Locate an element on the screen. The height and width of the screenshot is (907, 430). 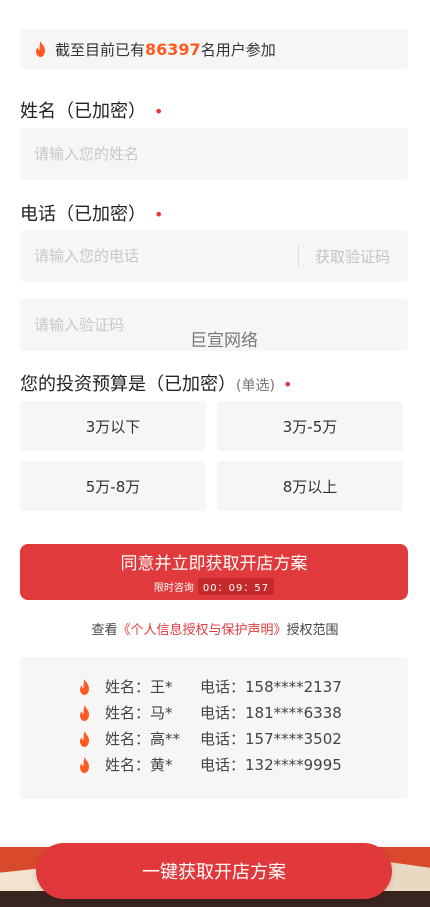
list-item: 姓名：黄* 电话：132****9995 is located at coordinates (210, 764).